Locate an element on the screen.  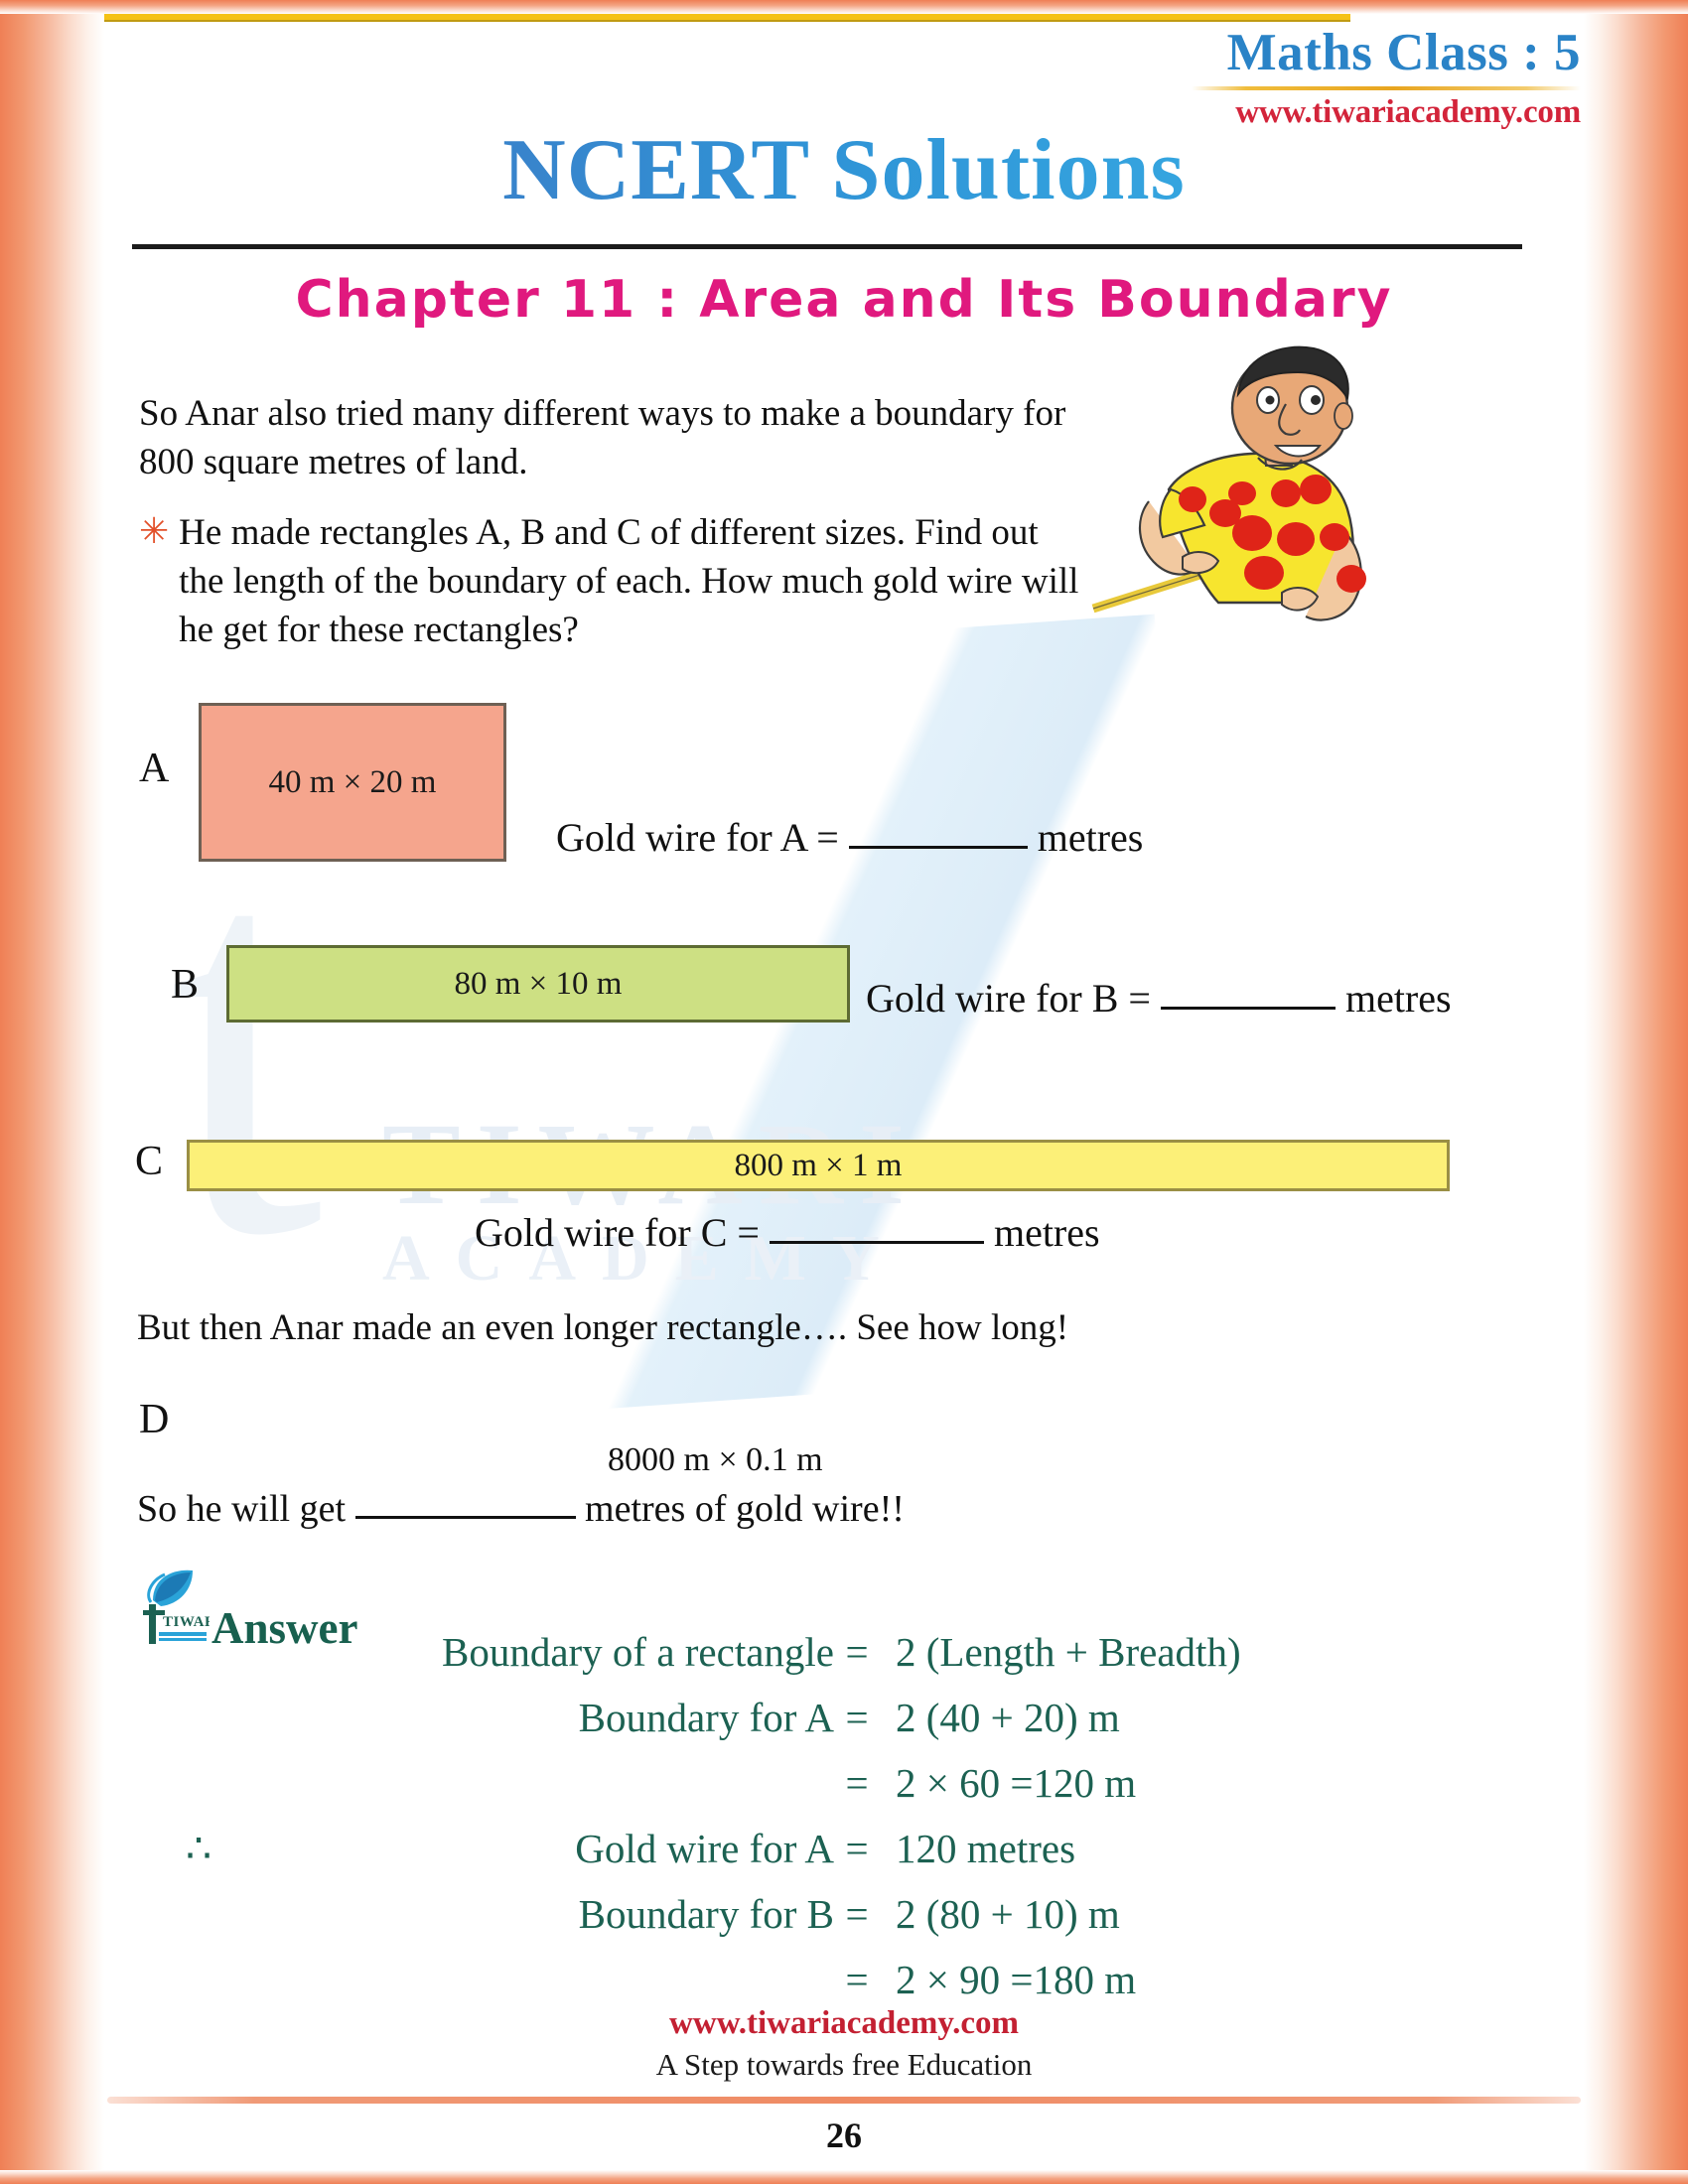
page-border-left is located at coordinates (52, 1092).